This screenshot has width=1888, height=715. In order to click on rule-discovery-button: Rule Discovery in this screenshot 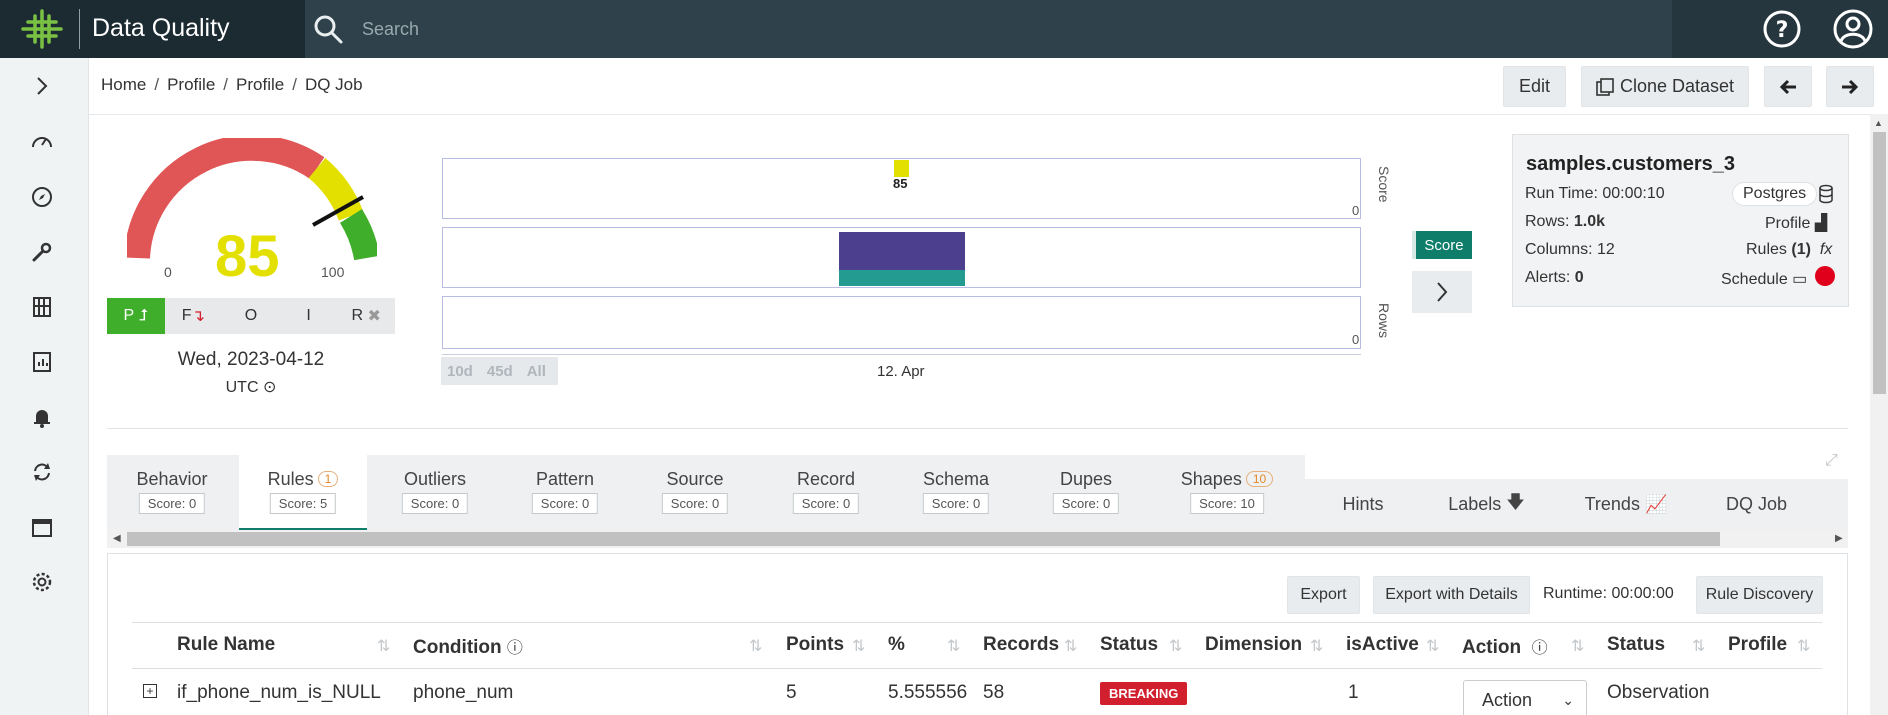, I will do `click(1759, 595)`.